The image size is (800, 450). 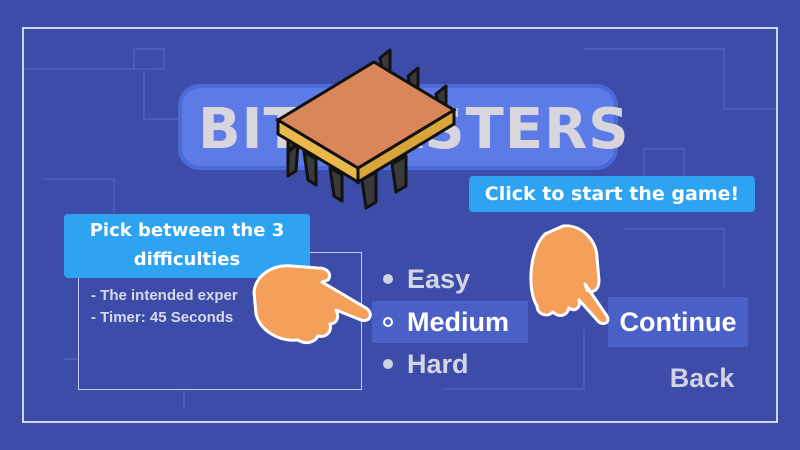 I want to click on microchip-icon, so click(x=366, y=129).